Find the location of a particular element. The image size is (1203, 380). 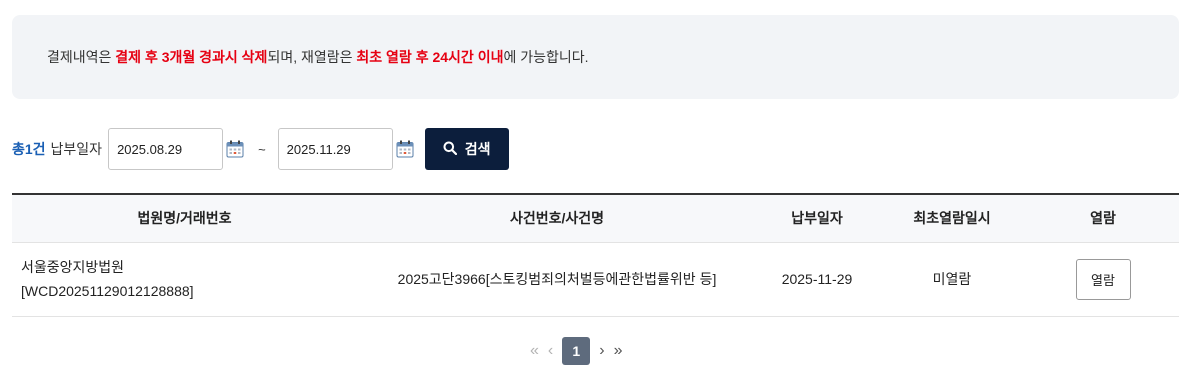

pay-date-cell: 2025-11-29 is located at coordinates (817, 279).